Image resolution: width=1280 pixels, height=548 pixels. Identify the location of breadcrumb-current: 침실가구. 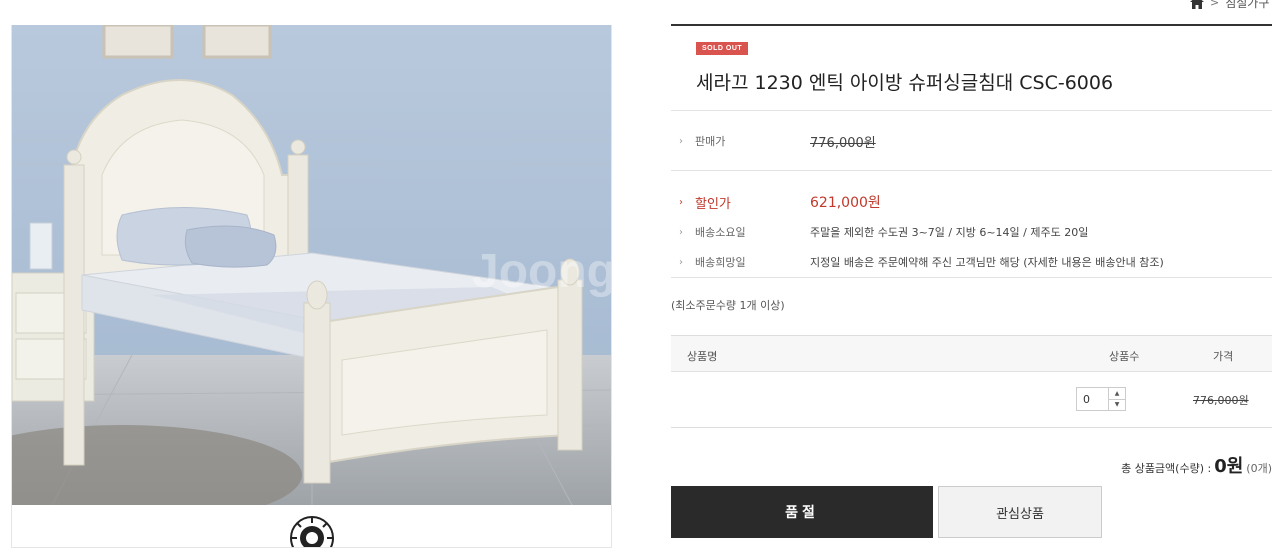
(1247, 5).